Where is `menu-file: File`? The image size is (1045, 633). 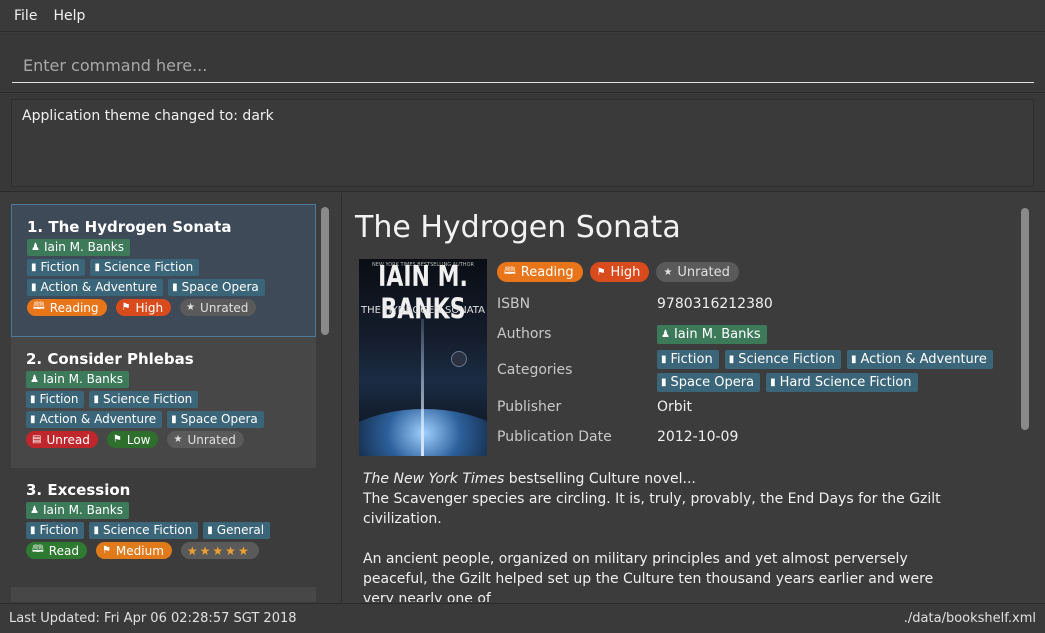 menu-file: File is located at coordinates (25, 16).